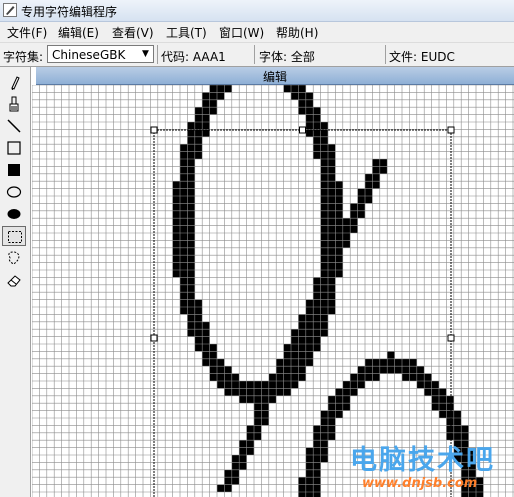 The width and height of the screenshot is (514, 497). I want to click on font-label: 字体: 全部, so click(287, 57).